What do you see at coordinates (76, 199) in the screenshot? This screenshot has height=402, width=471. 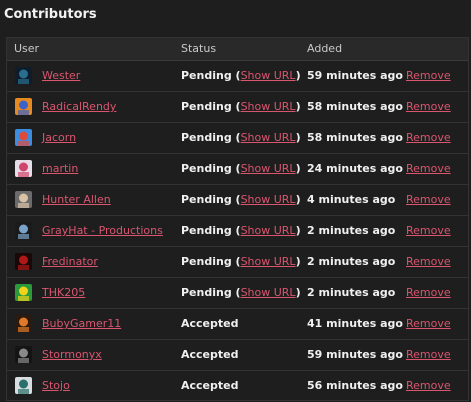 I see `user-link: Hunter Allen` at bounding box center [76, 199].